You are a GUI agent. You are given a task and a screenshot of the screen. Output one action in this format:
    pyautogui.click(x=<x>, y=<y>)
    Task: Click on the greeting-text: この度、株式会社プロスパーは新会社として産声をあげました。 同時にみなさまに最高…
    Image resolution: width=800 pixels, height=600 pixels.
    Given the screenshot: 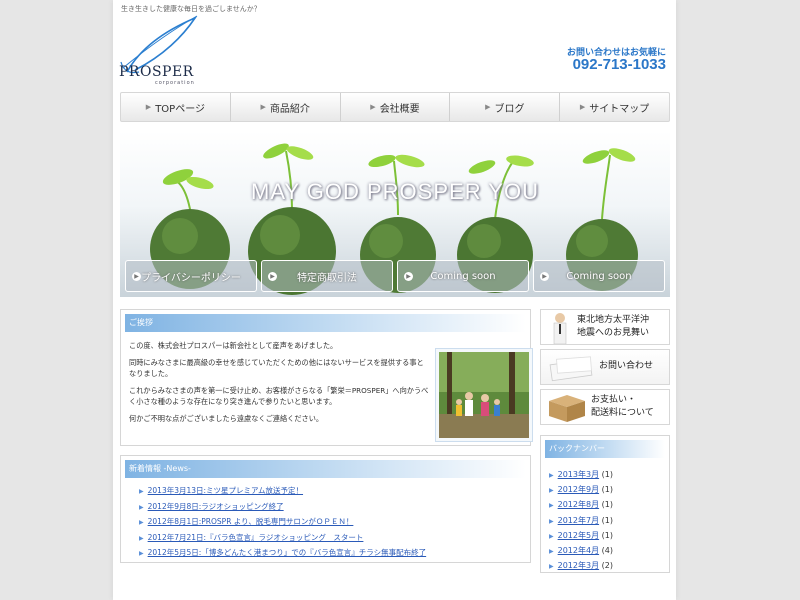 What is the action you would take?
    pyautogui.click(x=279, y=385)
    